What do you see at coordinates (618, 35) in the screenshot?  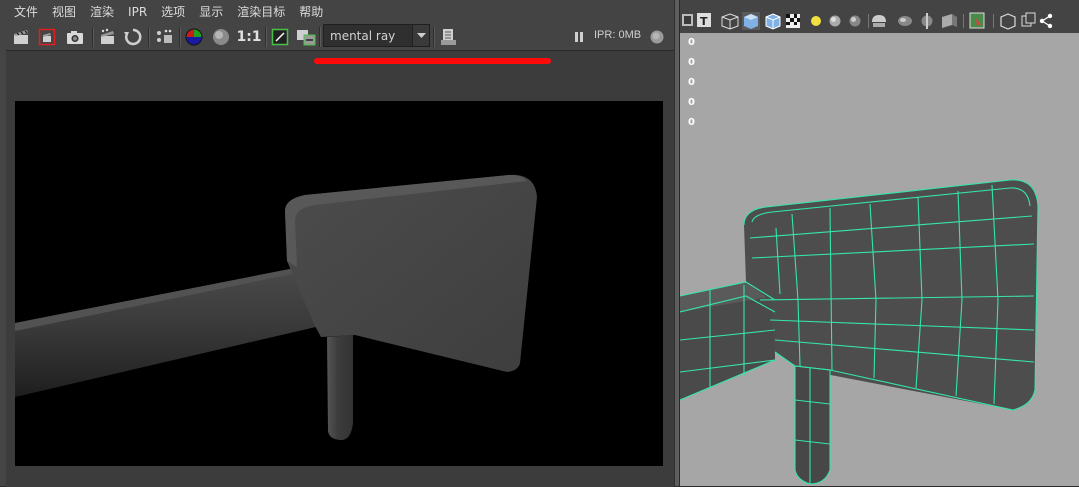 I see `ipr-memory-status: IPR: 0MB` at bounding box center [618, 35].